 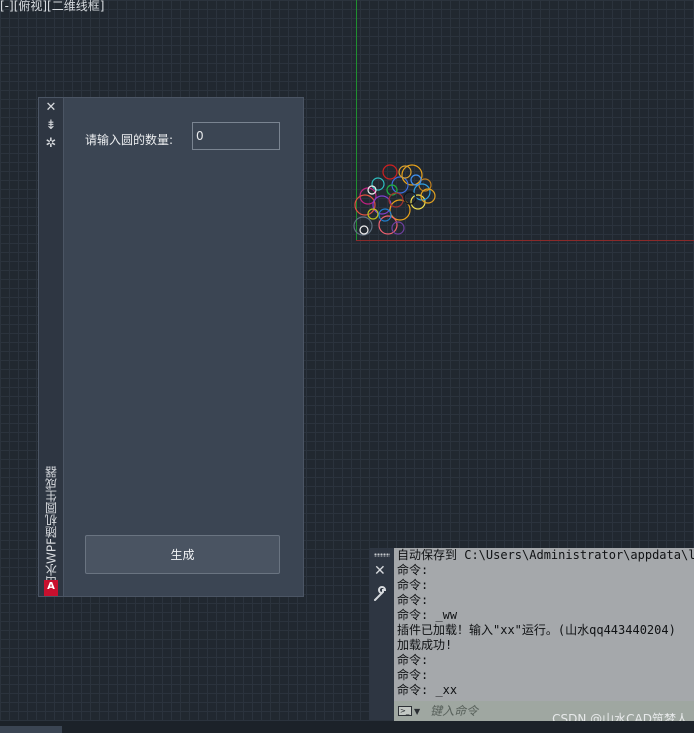 What do you see at coordinates (31, 729) in the screenshot?
I see `layout-tab` at bounding box center [31, 729].